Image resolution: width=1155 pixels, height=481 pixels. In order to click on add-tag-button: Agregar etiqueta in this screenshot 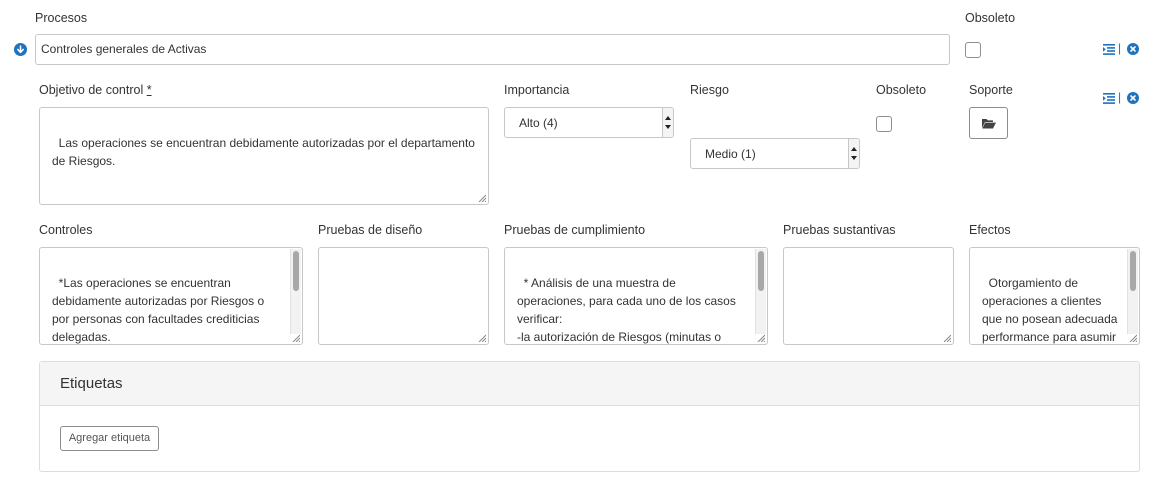, I will do `click(109, 438)`.